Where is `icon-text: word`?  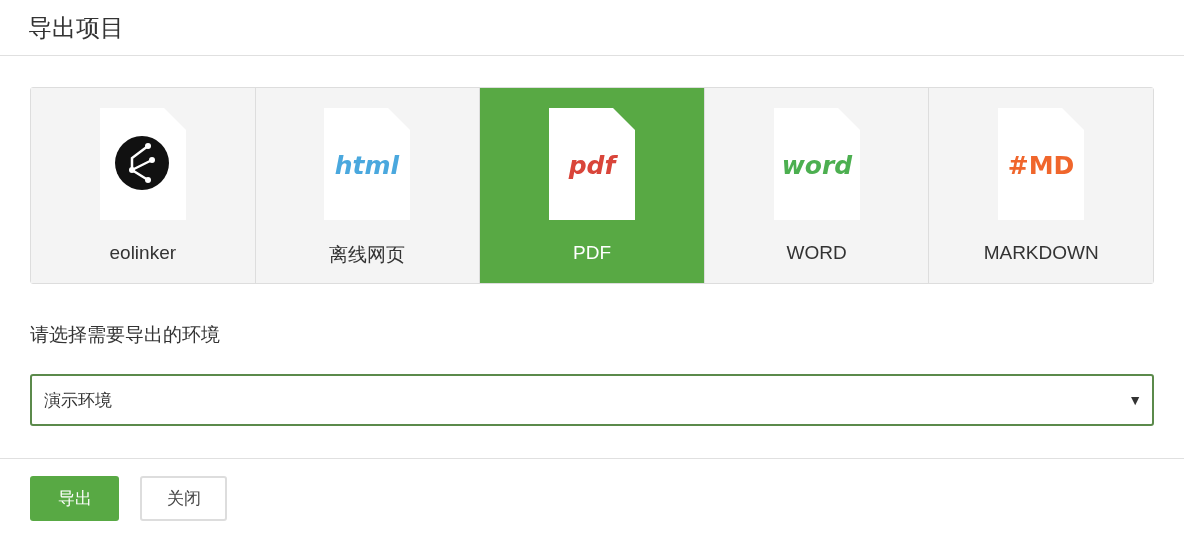
icon-text: word is located at coordinates (816, 165).